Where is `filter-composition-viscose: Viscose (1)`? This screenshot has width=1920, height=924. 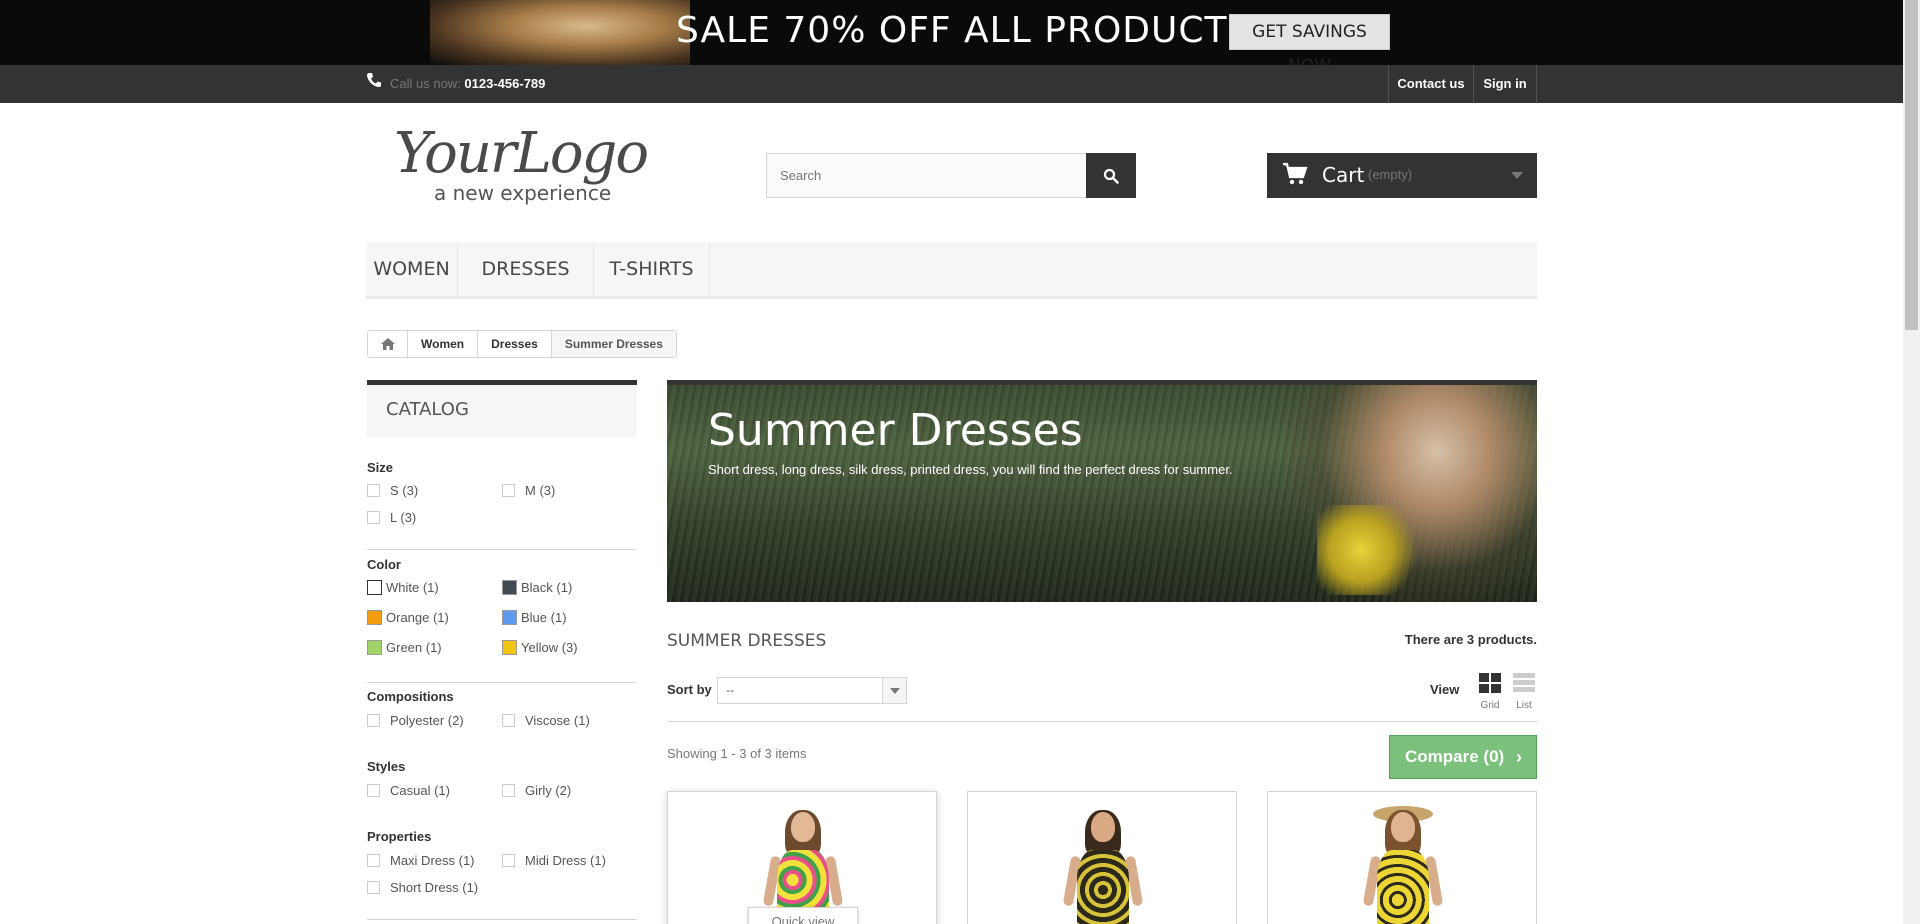 filter-composition-viscose: Viscose (1) is located at coordinates (546, 720).